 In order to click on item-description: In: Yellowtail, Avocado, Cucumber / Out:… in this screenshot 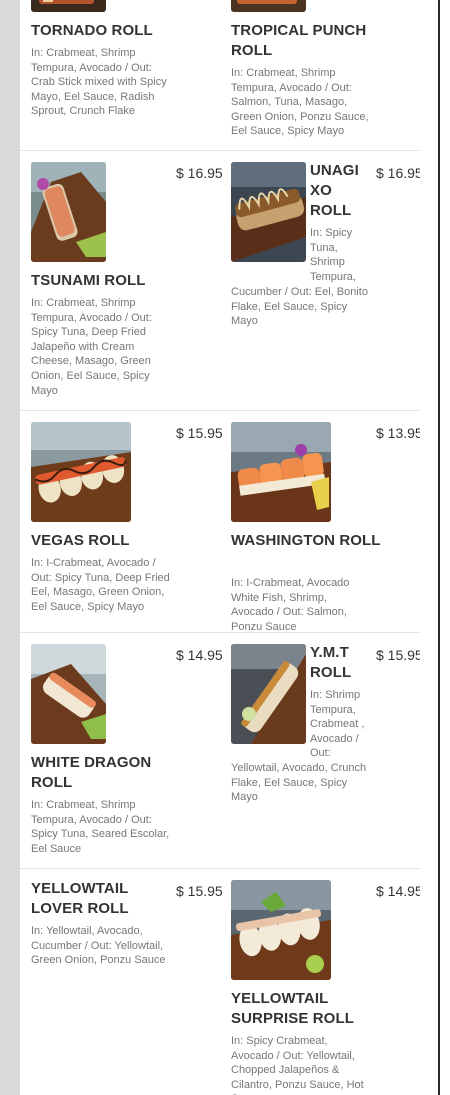, I will do `click(98, 946)`.